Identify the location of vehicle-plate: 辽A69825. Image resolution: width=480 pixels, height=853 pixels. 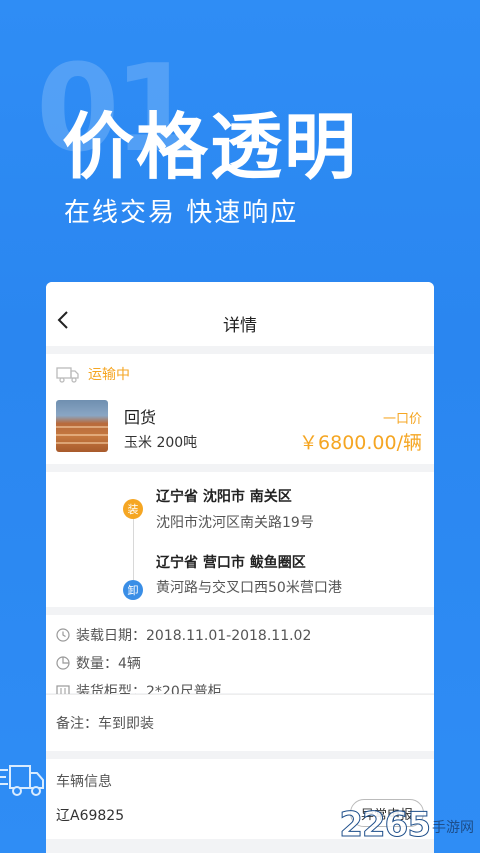
(90, 816).